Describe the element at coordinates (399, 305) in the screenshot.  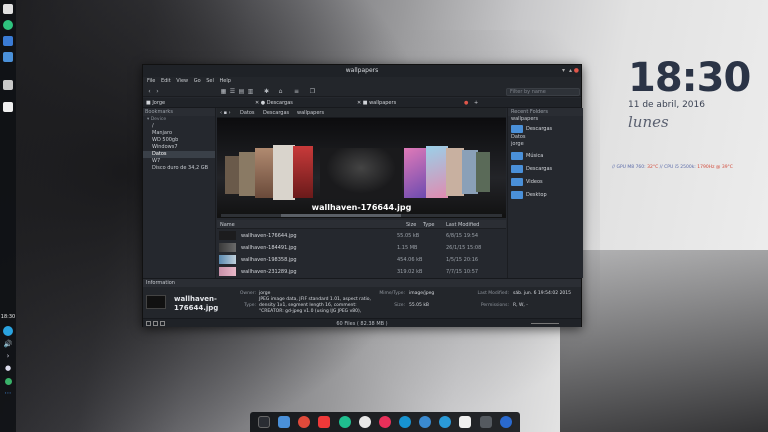
I see `size-label: Size:` at that location.